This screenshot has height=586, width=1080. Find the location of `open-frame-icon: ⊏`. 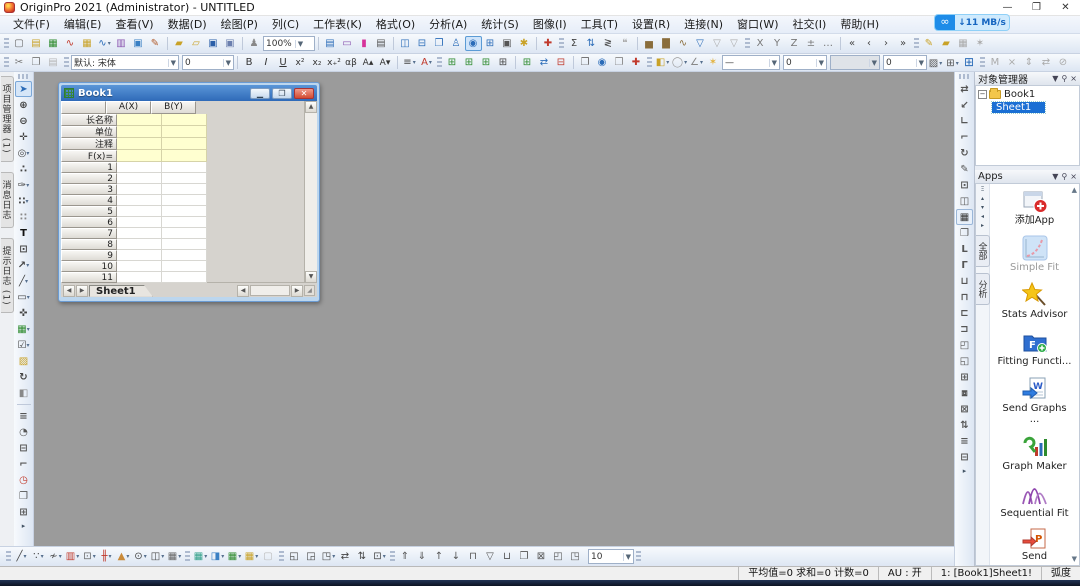

open-frame-icon: ⊏ is located at coordinates (964, 313).